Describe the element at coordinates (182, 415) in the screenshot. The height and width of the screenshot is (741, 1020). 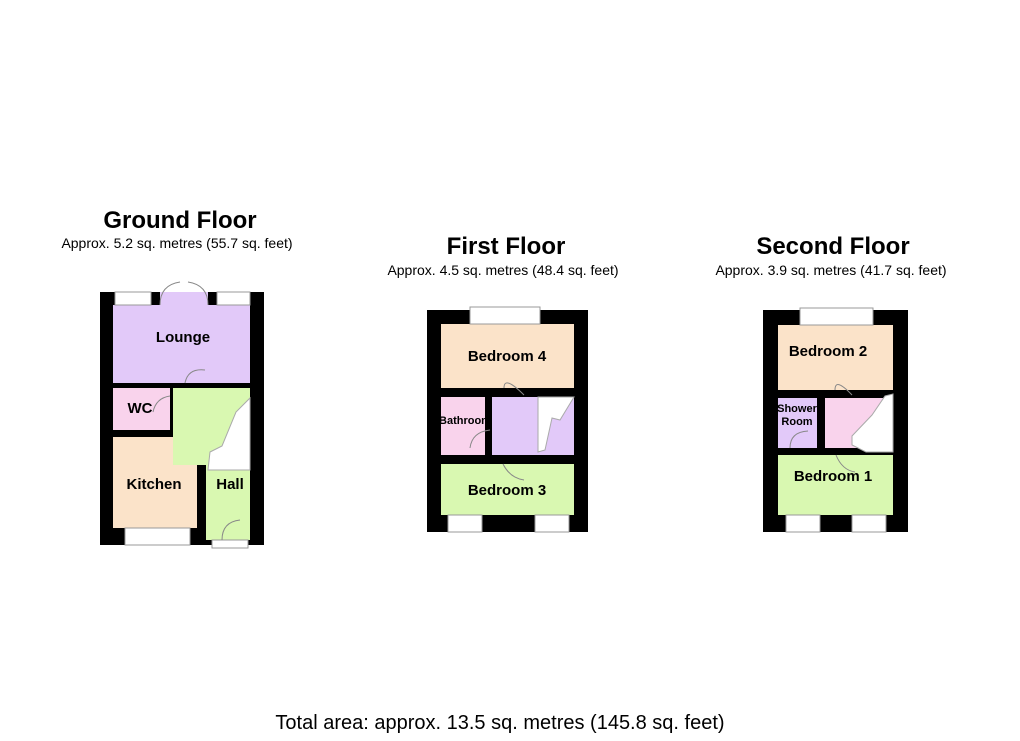
I see `ground-floor-plan: Lounge WC Kitchen Hall` at that location.